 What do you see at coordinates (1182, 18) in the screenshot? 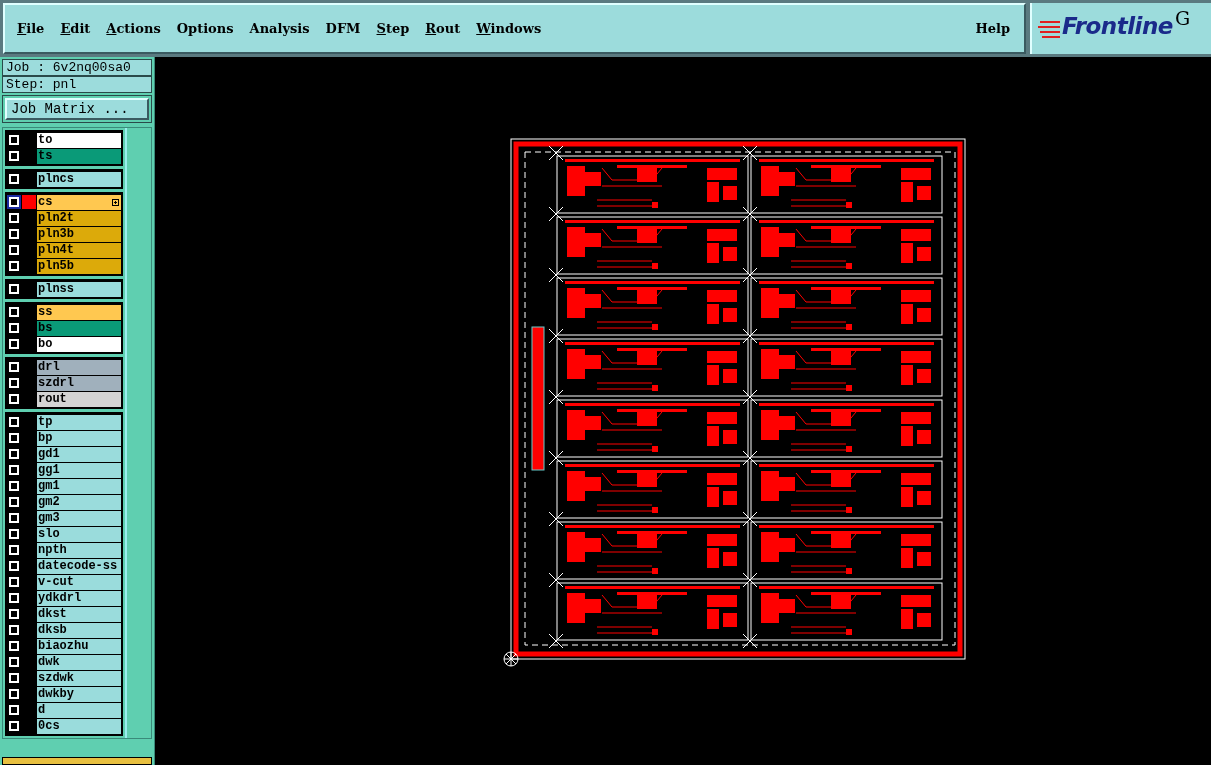
I see `logo-suffix: G` at bounding box center [1182, 18].